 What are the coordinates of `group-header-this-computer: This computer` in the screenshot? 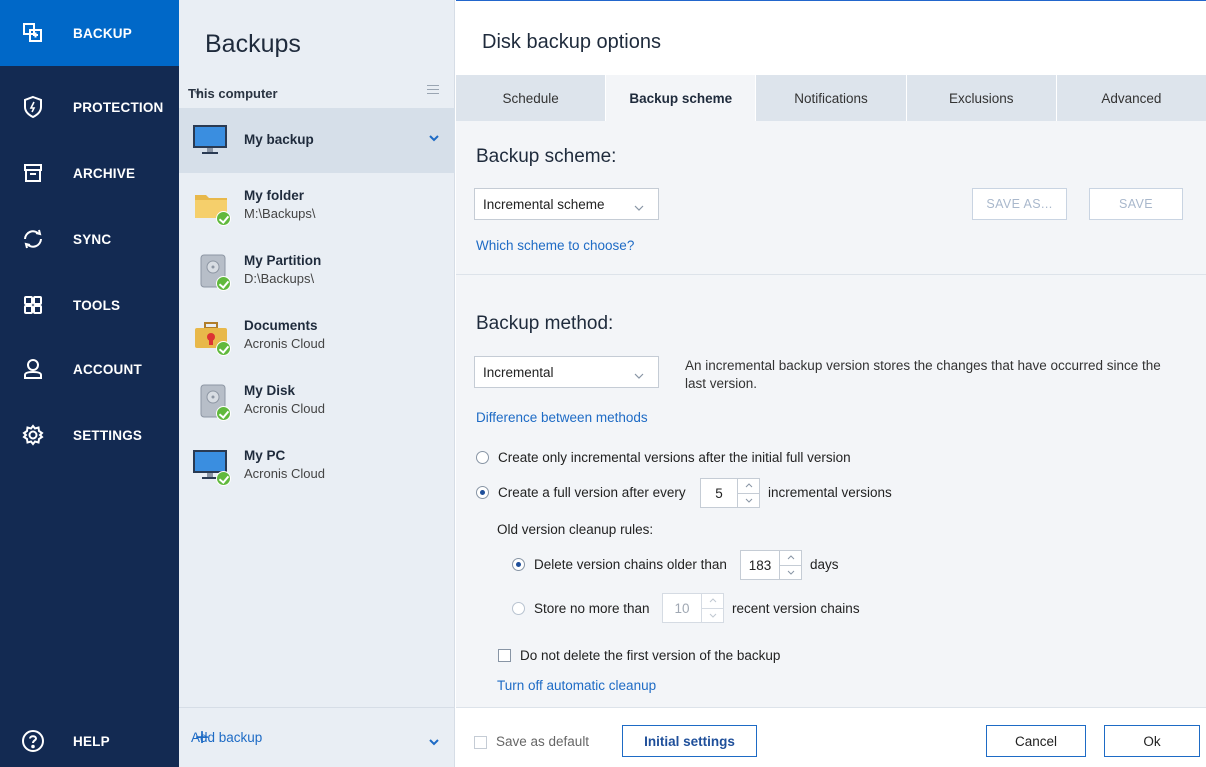 It's located at (317, 93).